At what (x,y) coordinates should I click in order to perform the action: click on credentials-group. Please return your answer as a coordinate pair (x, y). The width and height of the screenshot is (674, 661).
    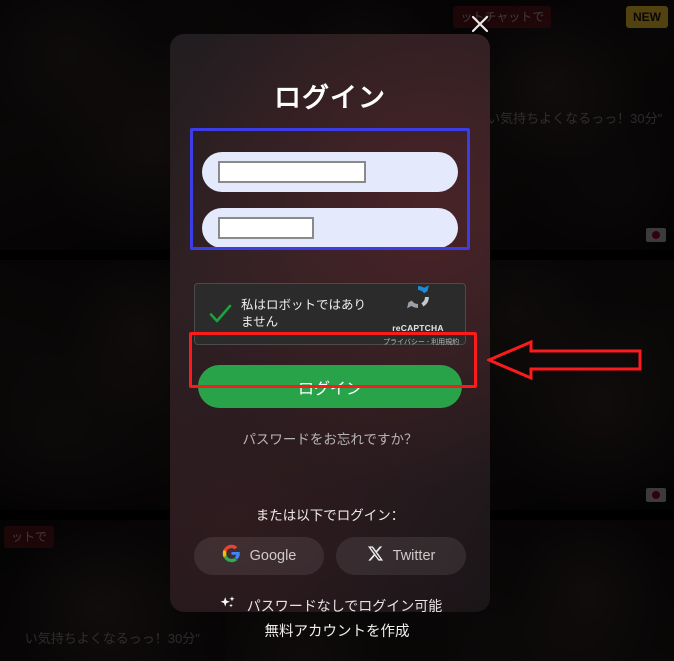
    Looking at the image, I should click on (330, 200).